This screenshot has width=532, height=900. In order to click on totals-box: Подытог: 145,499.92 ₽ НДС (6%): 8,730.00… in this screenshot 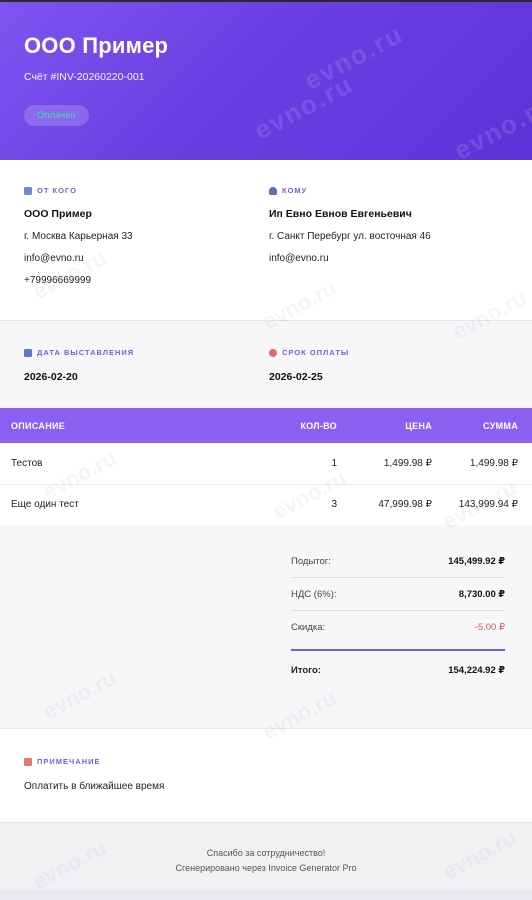, I will do `click(398, 636)`.